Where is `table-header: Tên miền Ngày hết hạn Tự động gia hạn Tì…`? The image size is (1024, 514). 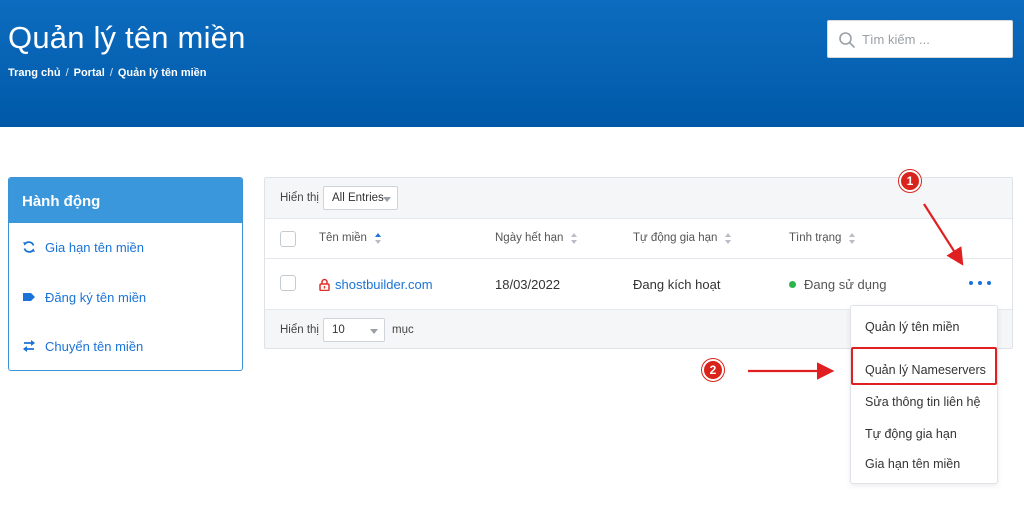 table-header: Tên miền Ngày hết hạn Tự động gia hạn Tì… is located at coordinates (638, 239).